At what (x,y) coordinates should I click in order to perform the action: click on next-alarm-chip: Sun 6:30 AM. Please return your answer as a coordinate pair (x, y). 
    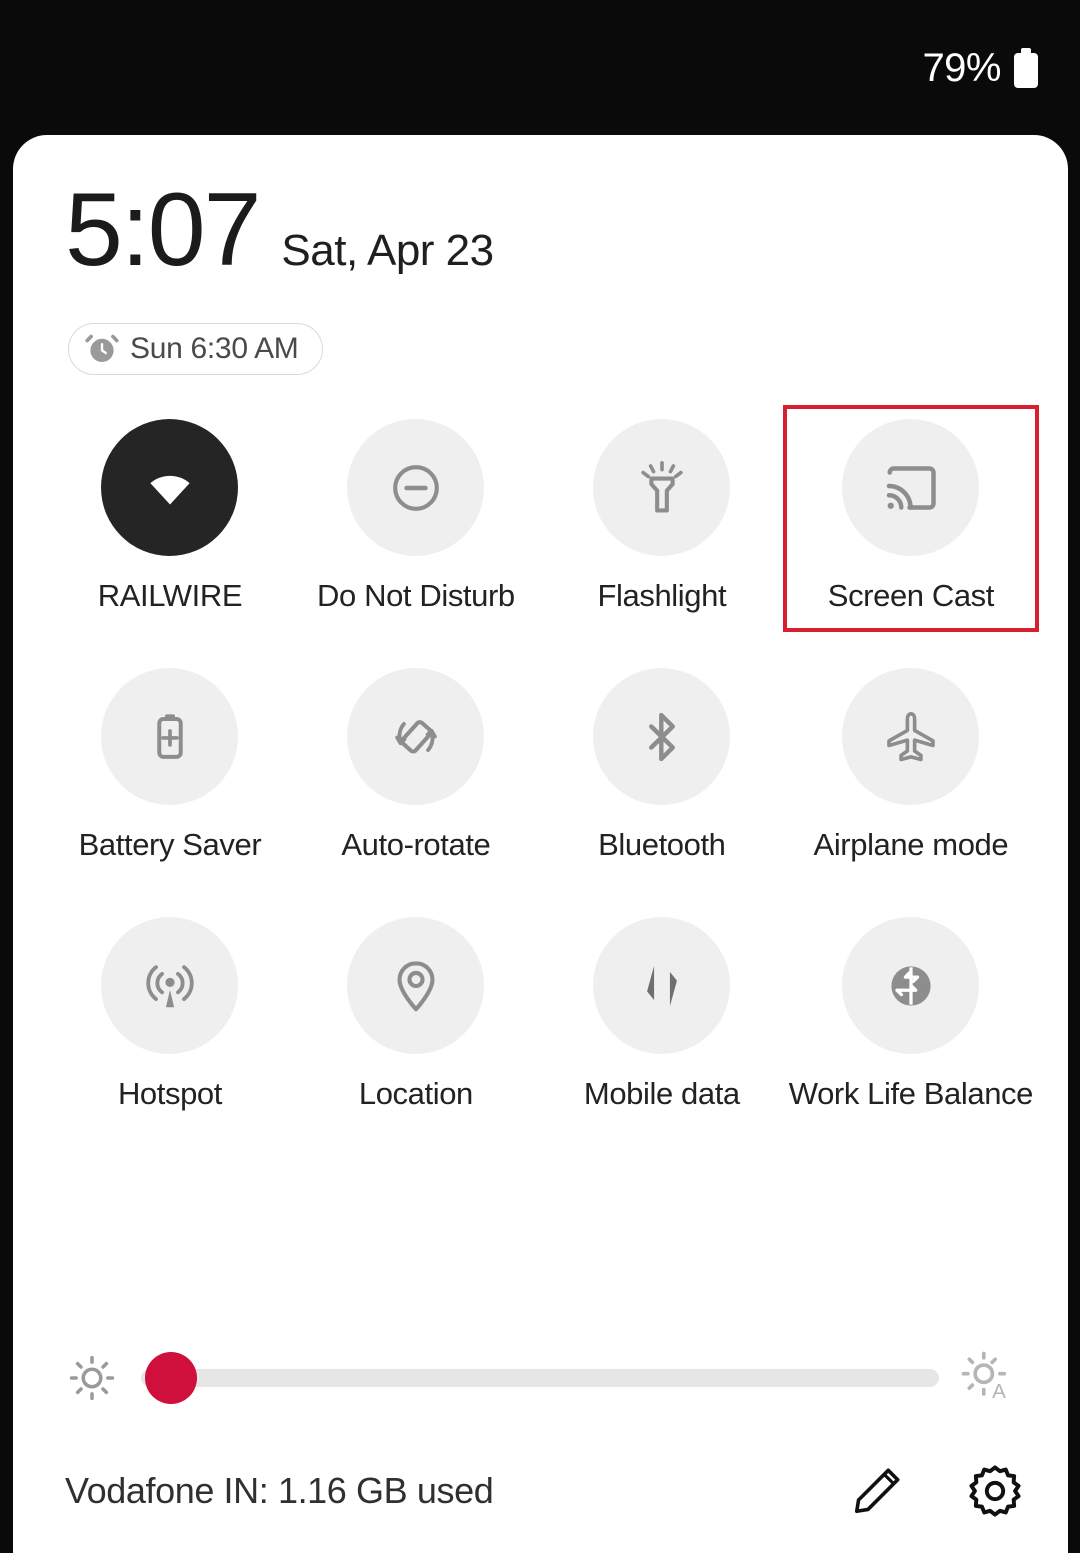
    Looking at the image, I should click on (196, 349).